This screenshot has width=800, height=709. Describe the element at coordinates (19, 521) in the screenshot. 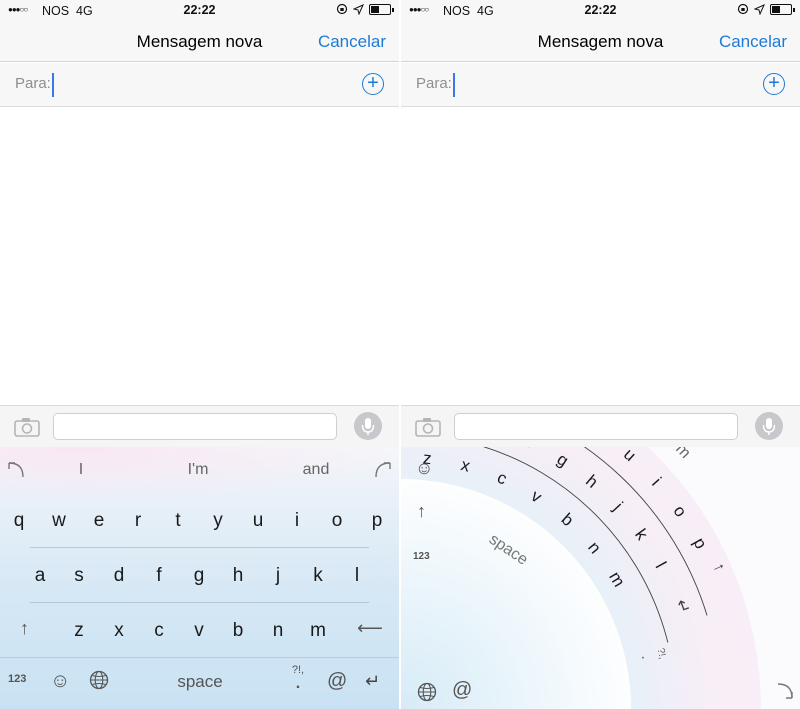

I see `key-q: q` at that location.